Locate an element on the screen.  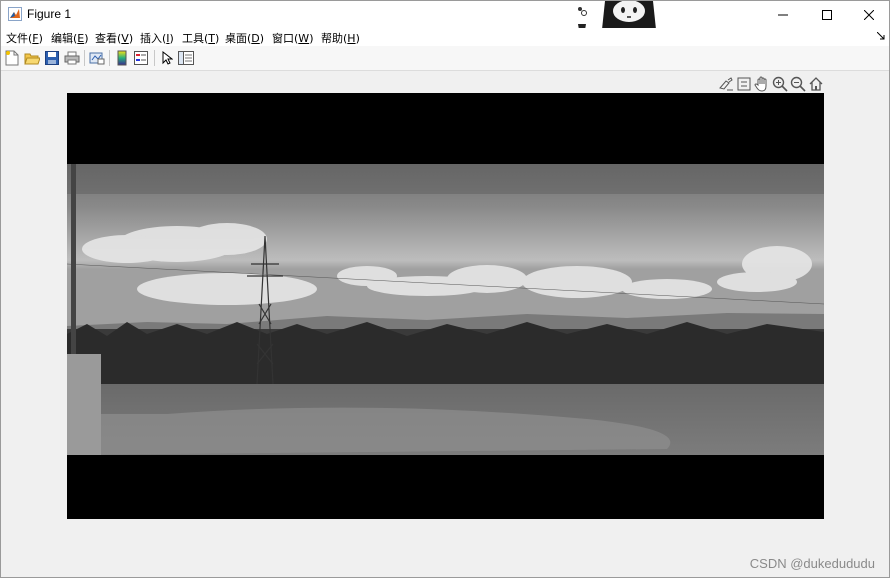
save-button is located at coordinates (52, 58).